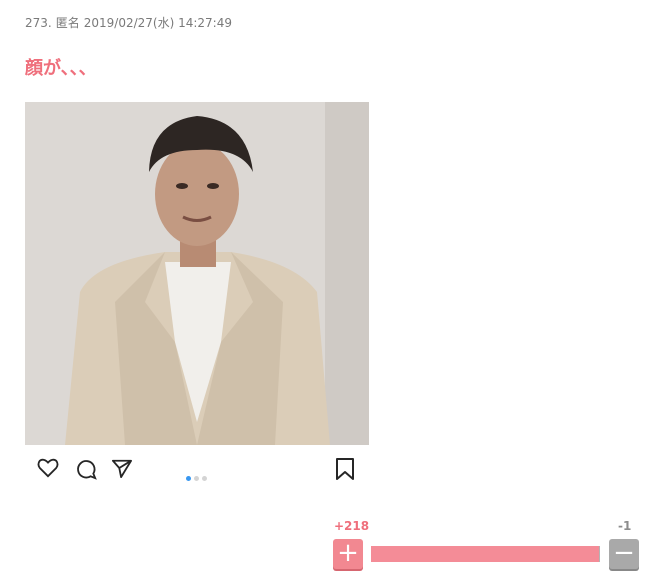 This screenshot has height=574, width=671. Describe the element at coordinates (352, 526) in the screenshot. I see `plus-score: +218` at that location.